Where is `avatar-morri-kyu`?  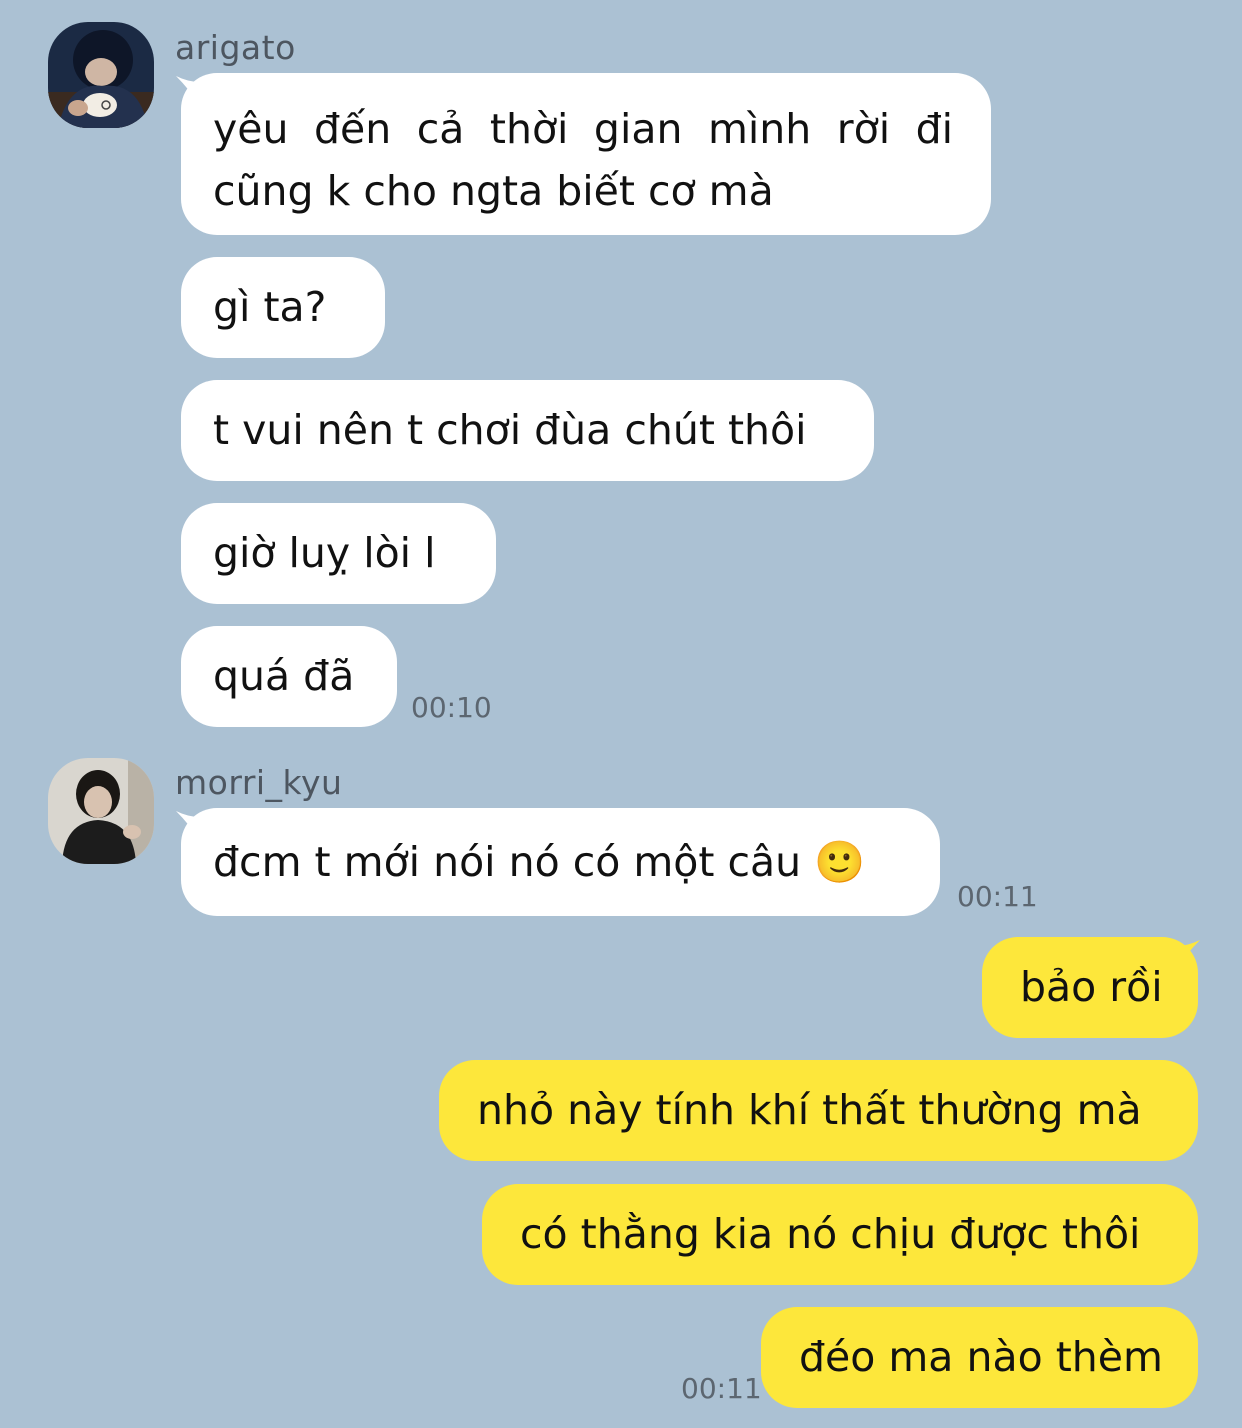 avatar-morri-kyu is located at coordinates (101, 811).